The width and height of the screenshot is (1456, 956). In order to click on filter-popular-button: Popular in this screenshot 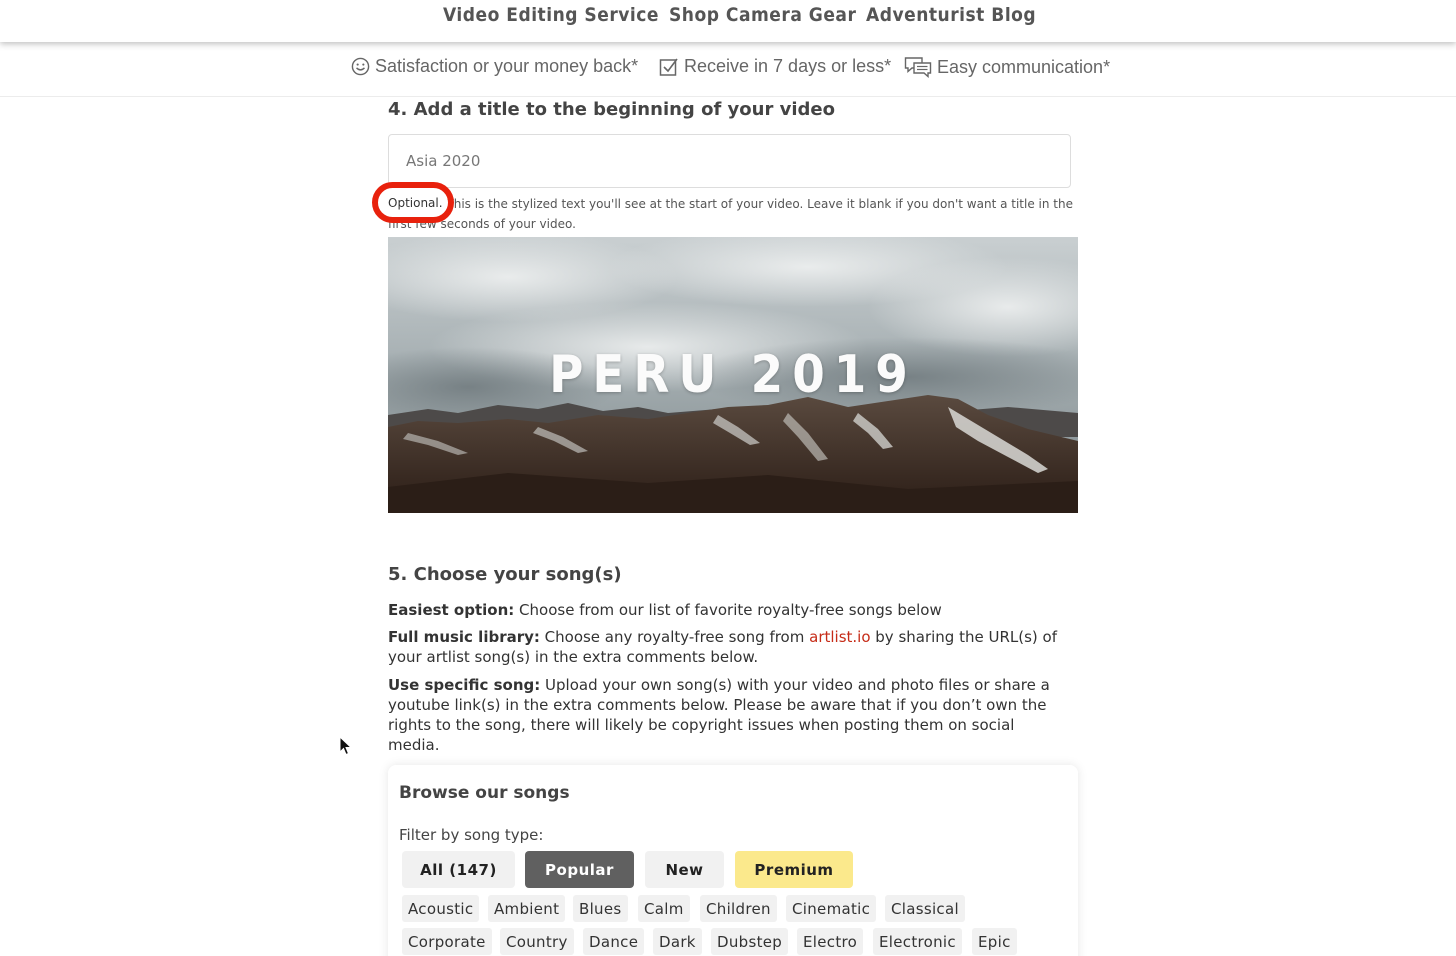, I will do `click(579, 869)`.